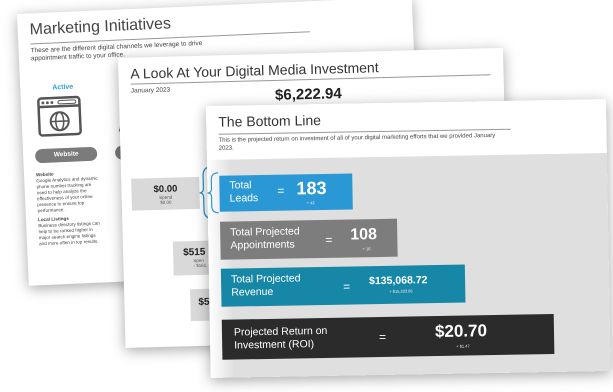 Image resolution: width=613 pixels, height=392 pixels. Describe the element at coordinates (165, 193) in the screenshot. I see `spend-box: $0.00 Spend $0.00` at that location.